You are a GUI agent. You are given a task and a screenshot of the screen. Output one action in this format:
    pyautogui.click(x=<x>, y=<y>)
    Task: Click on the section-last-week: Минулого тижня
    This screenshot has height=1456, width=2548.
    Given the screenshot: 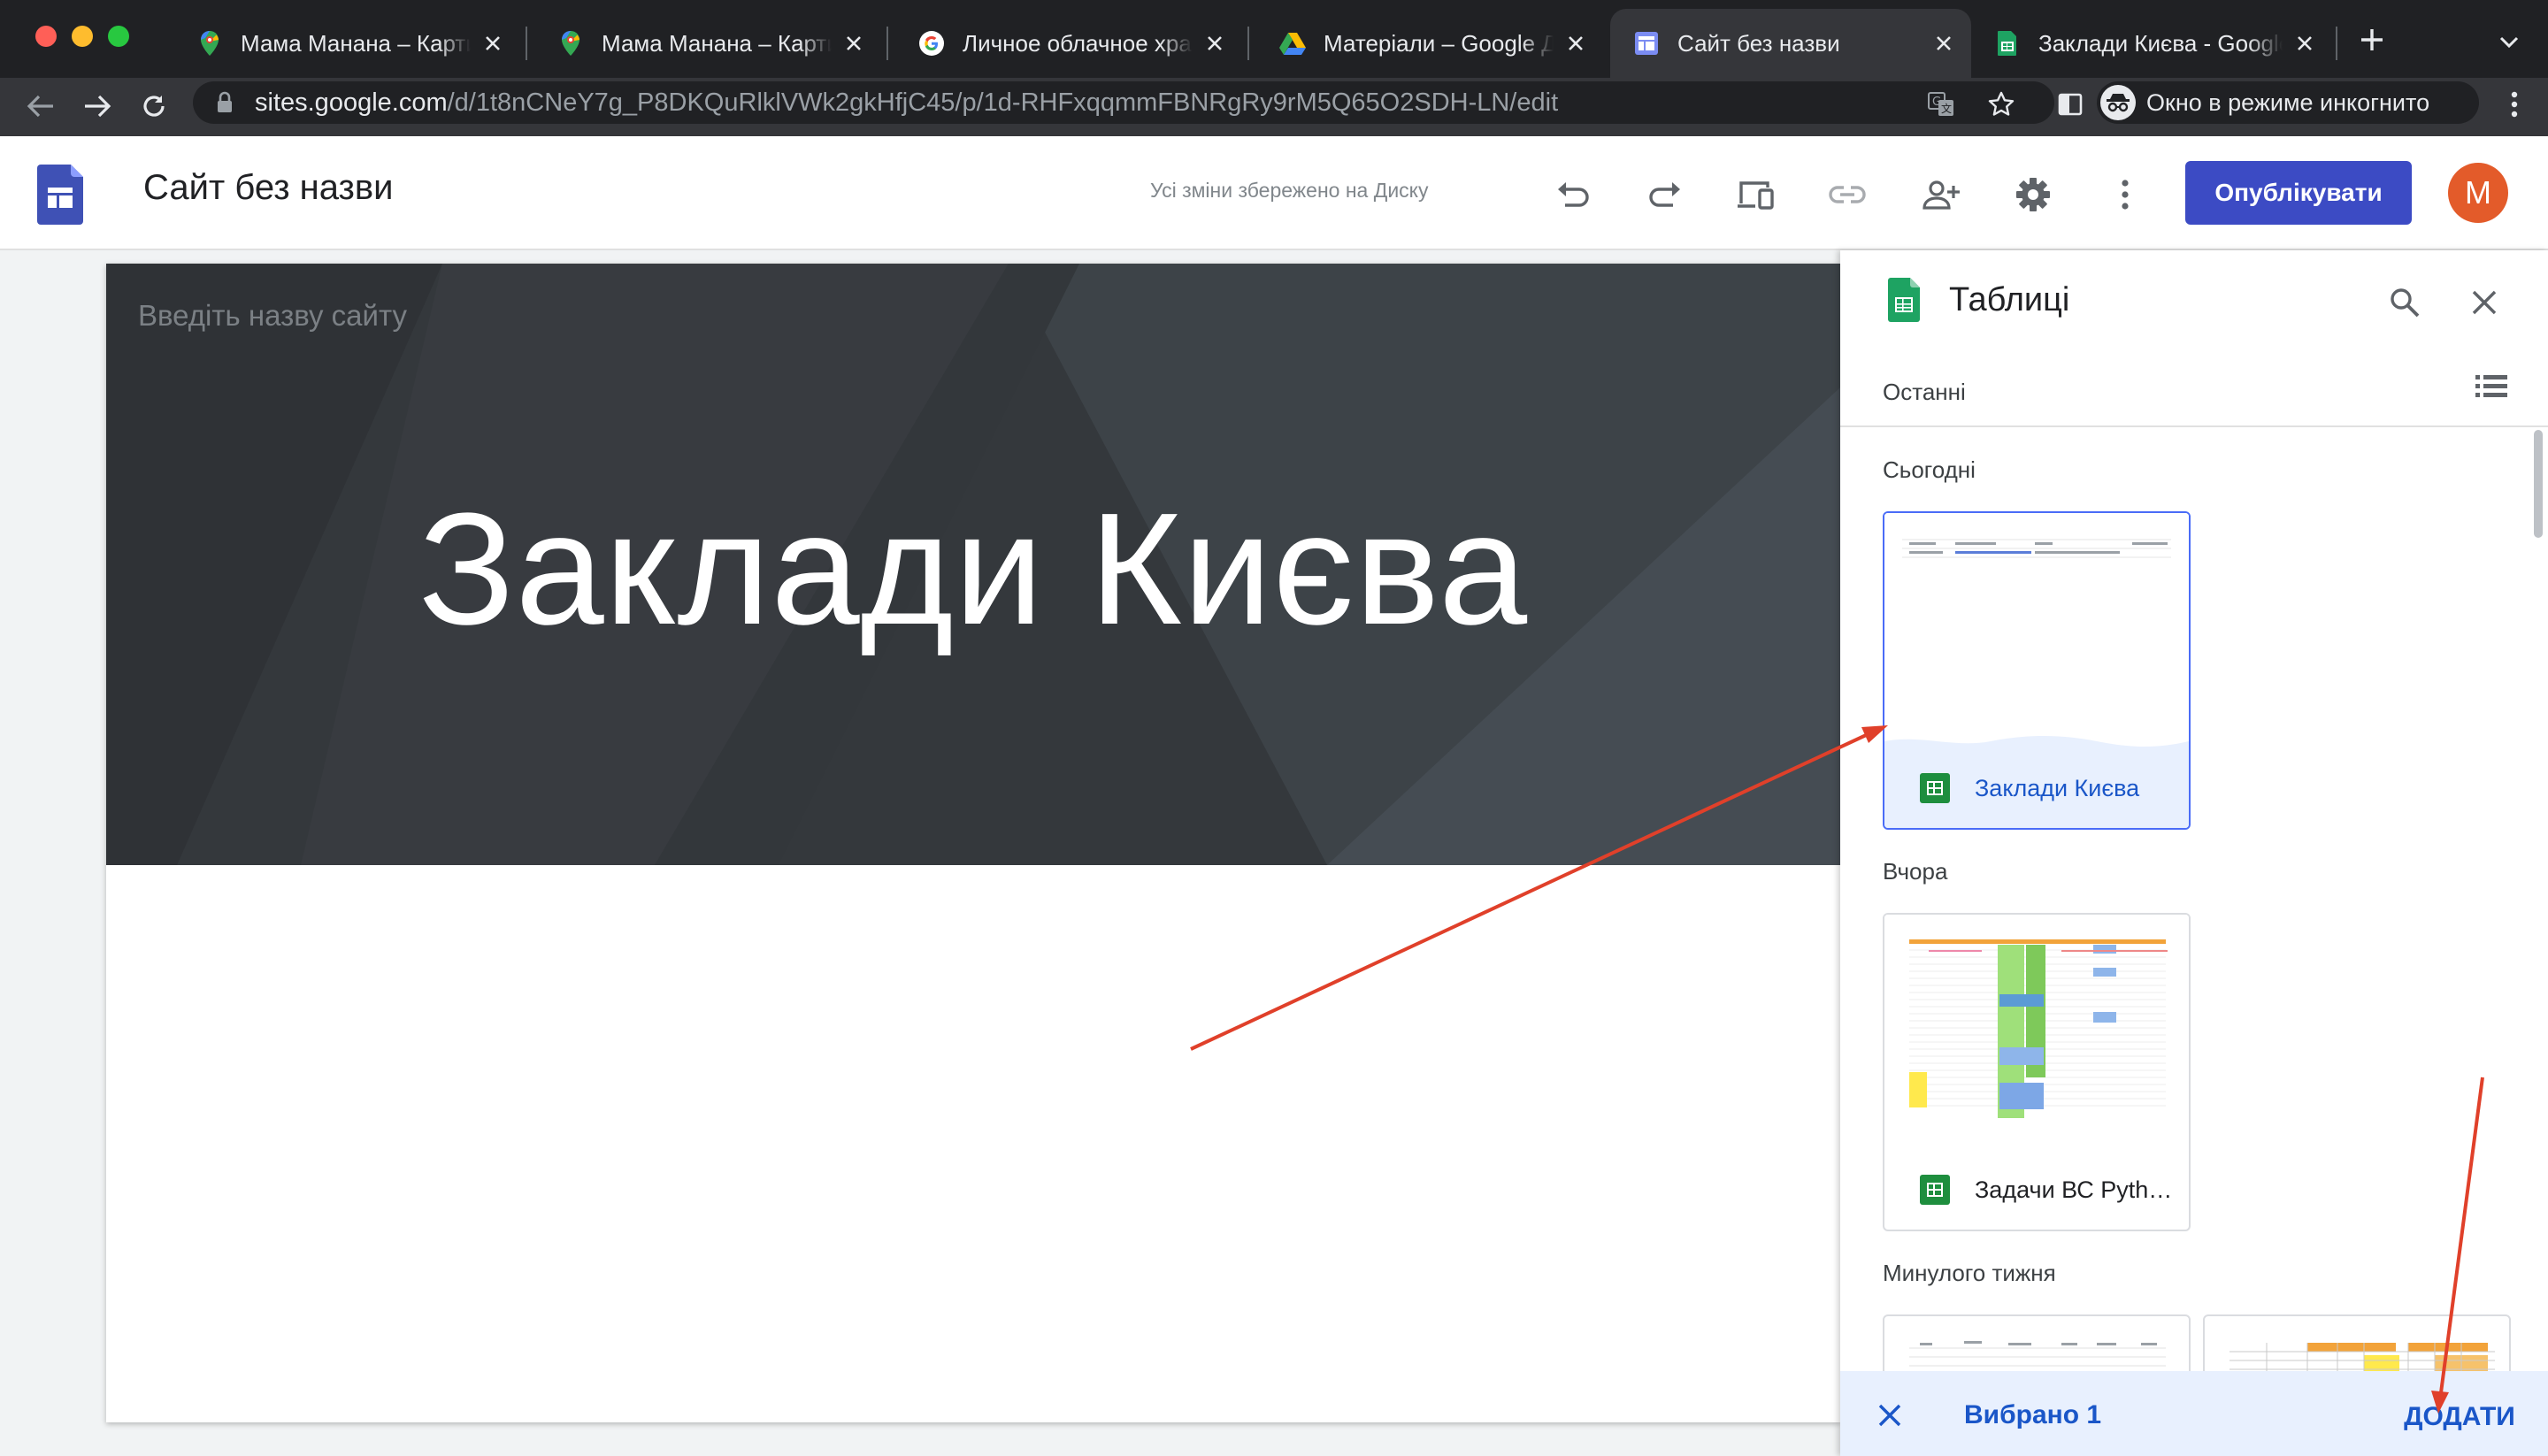 What is the action you would take?
    pyautogui.click(x=1969, y=1273)
    